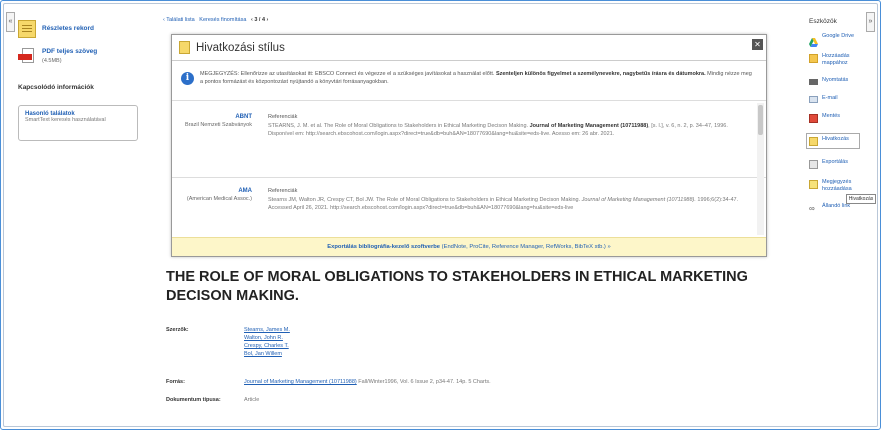  What do you see at coordinates (78, 29) in the screenshot?
I see `detailed-record-link: Részletes rekord` at bounding box center [78, 29].